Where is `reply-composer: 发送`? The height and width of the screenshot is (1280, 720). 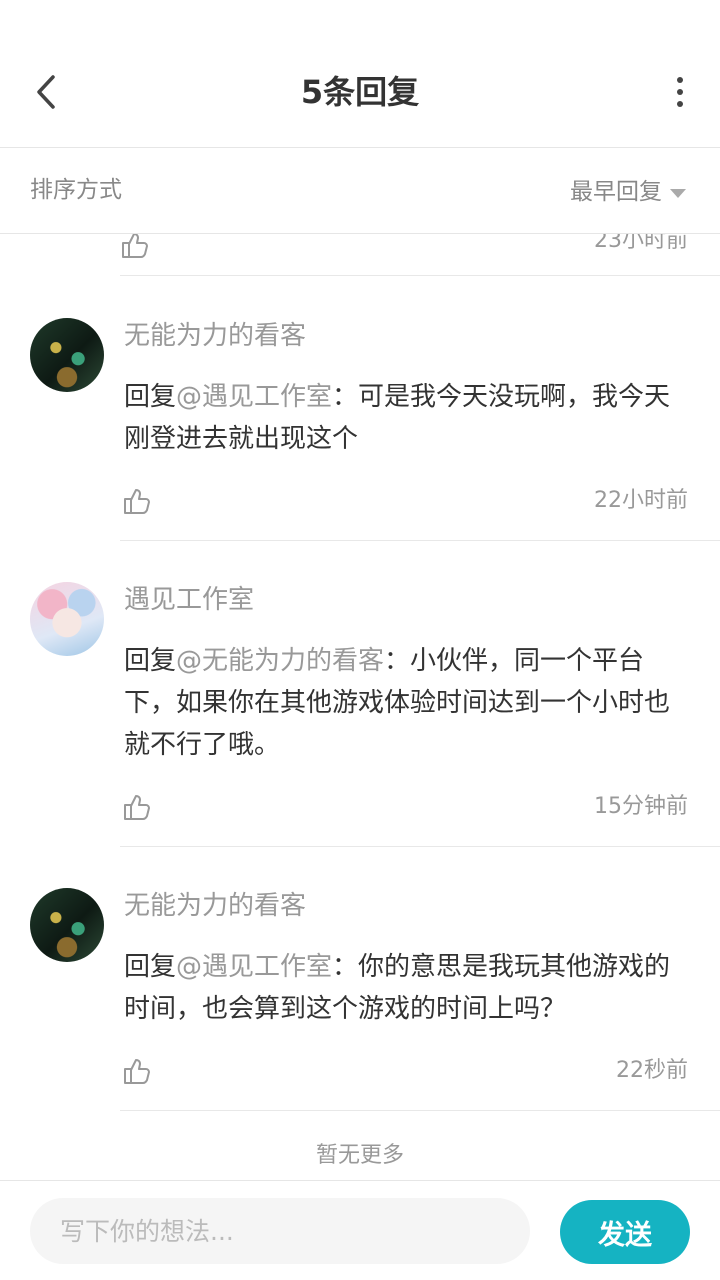
reply-composer: 发送 is located at coordinates (360, 1230).